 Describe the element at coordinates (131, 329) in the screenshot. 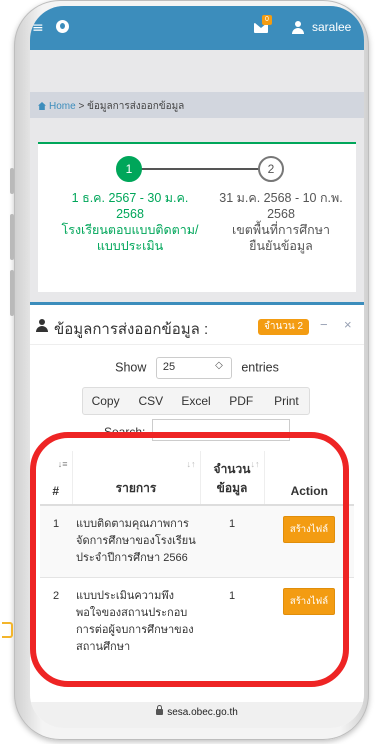

I see `box-title: ข้อมูลการส่งออกข้อมูล :` at that location.